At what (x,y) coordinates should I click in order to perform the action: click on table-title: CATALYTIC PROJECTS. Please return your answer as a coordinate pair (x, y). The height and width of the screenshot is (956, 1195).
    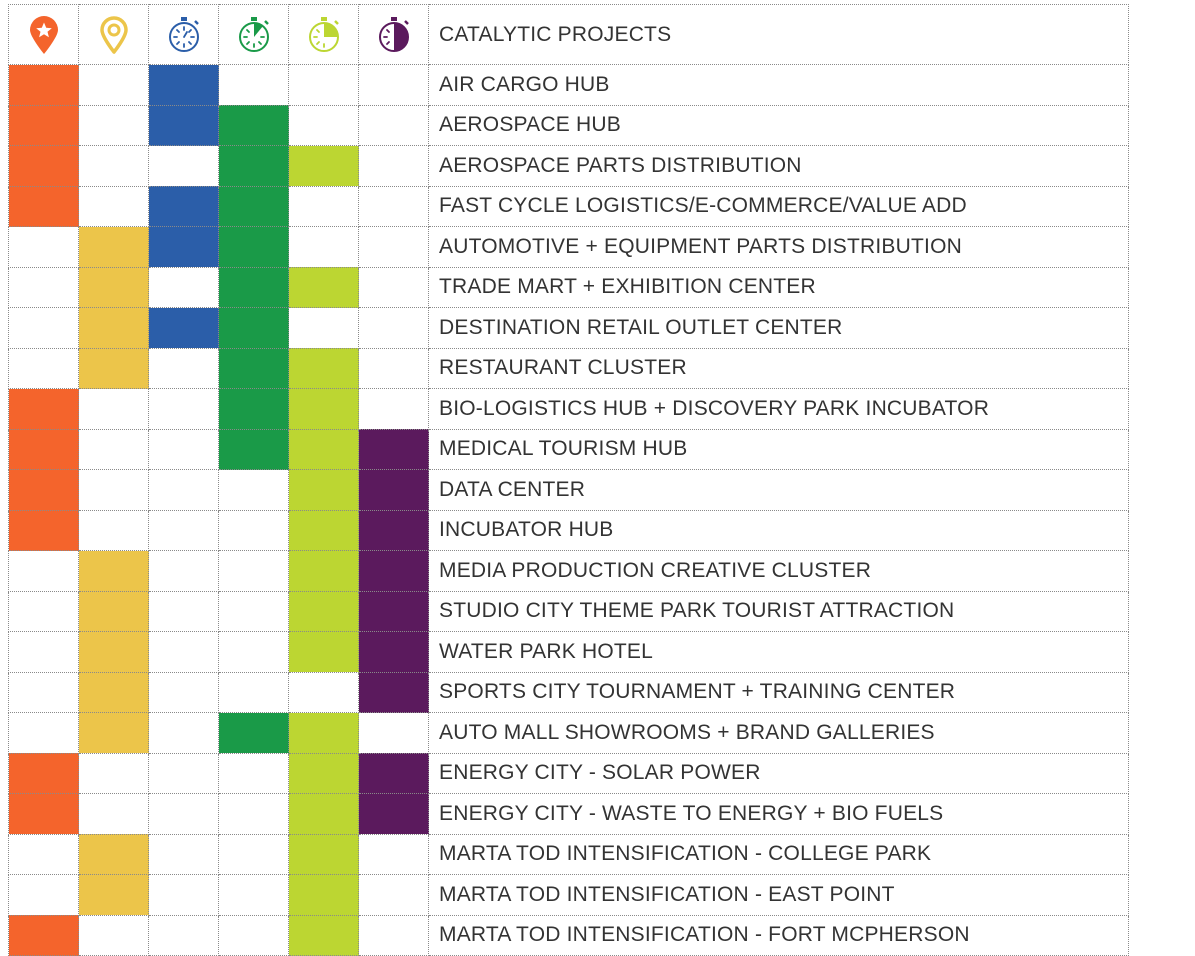
    Looking at the image, I should click on (778, 34).